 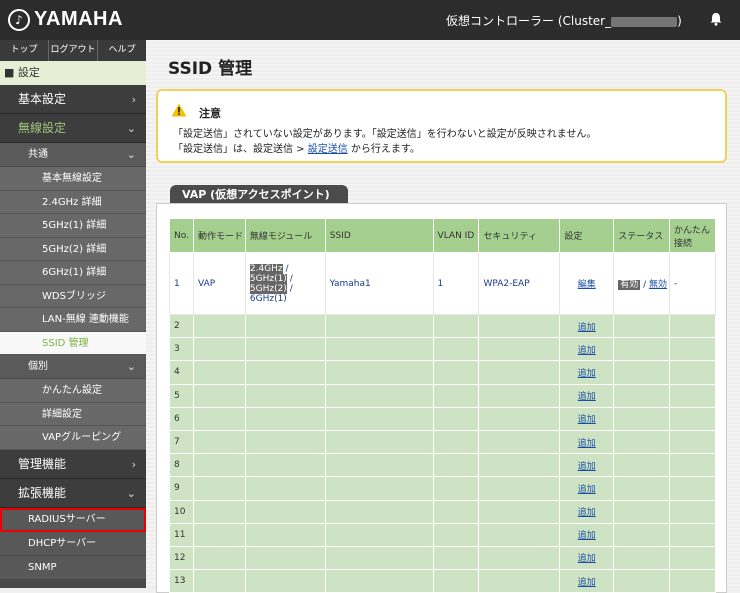 What do you see at coordinates (73, 543) in the screenshot?
I see `nav-dhcp-server: DHCPサーバー` at bounding box center [73, 543].